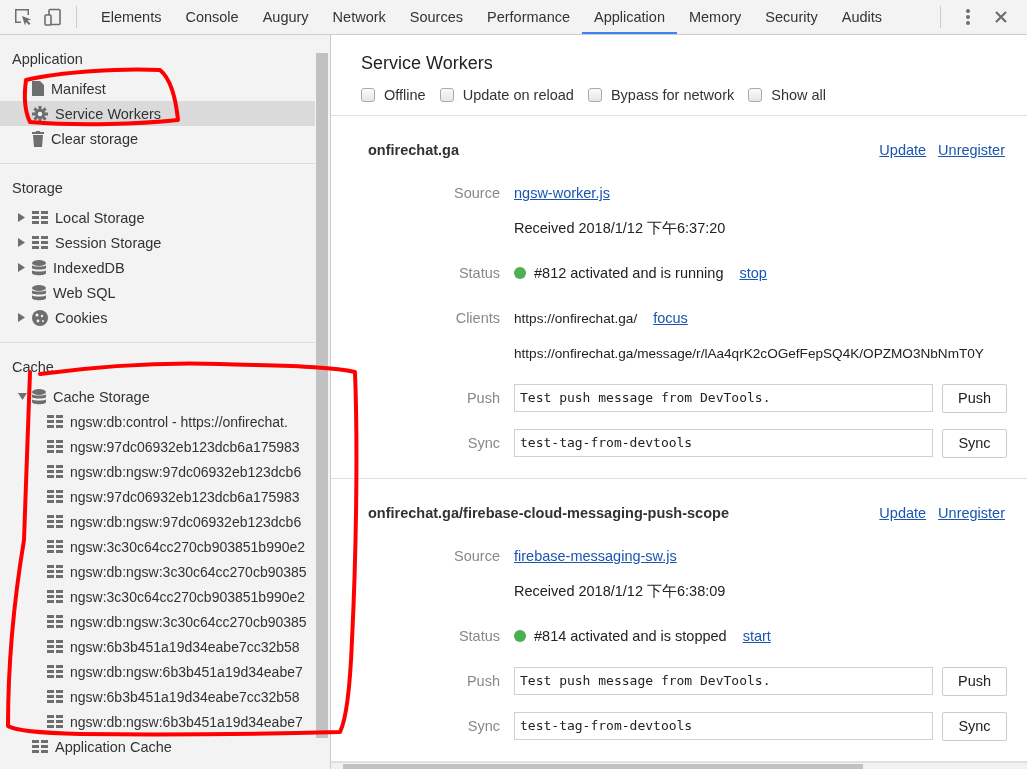  I want to click on trash-icon, so click(38, 138).